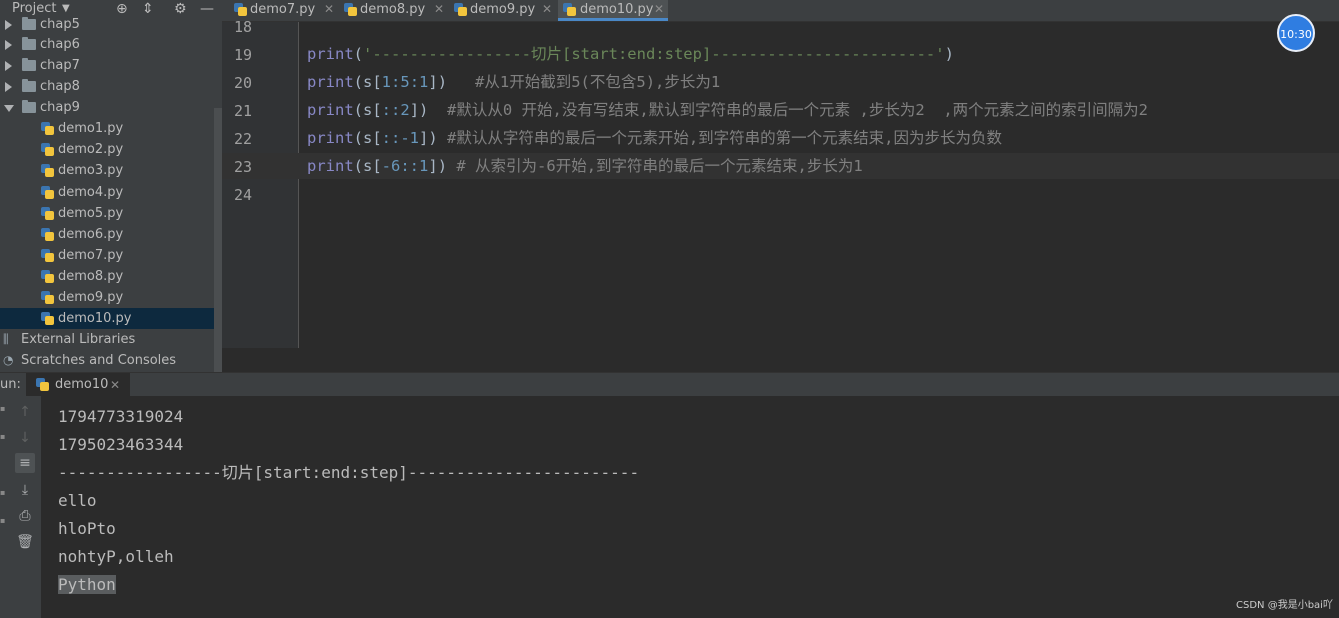 This screenshot has height=618, width=1339. What do you see at coordinates (87, 528) in the screenshot?
I see `console-line: hloPto` at bounding box center [87, 528].